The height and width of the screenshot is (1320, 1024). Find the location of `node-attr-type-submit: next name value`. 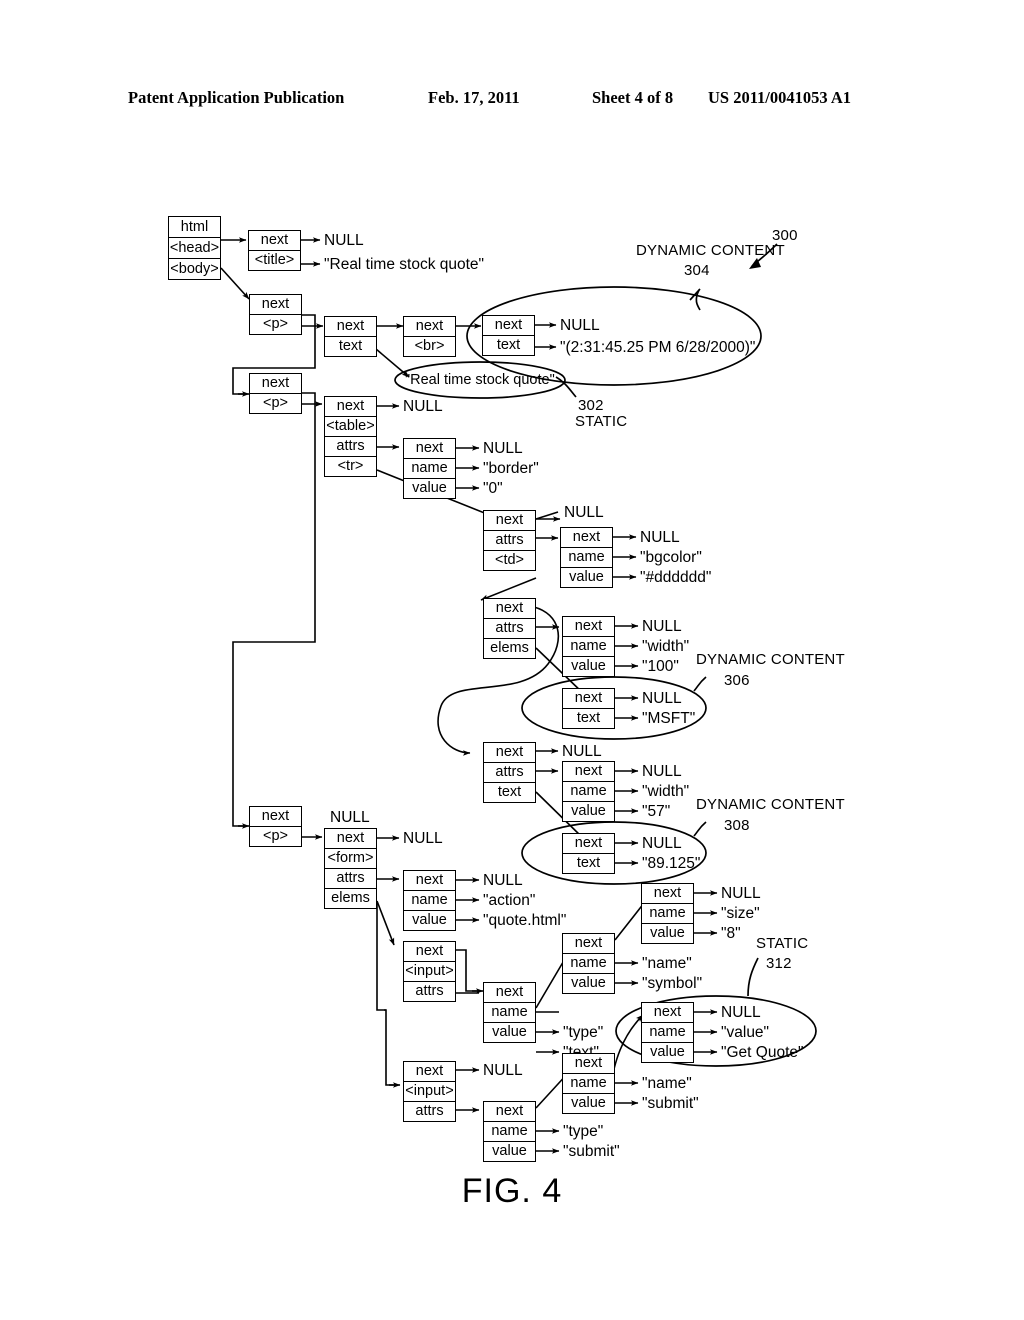

node-attr-type-submit: next name value is located at coordinates (509, 1131).